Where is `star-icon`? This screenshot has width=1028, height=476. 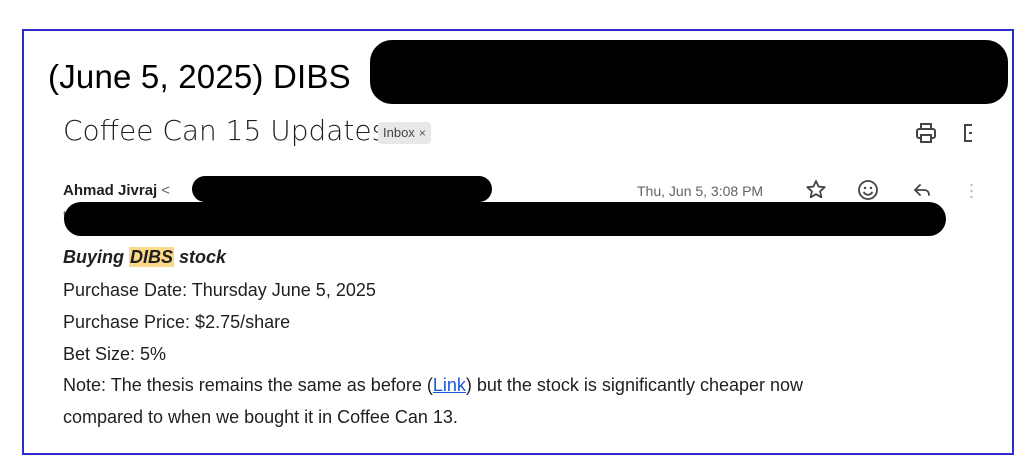
star-icon is located at coordinates (816, 190).